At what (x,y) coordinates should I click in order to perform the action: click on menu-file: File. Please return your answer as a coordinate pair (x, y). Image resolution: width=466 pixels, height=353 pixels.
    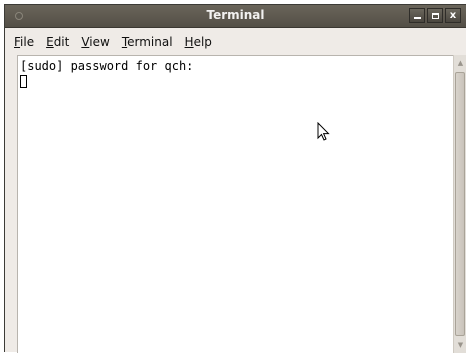
    Looking at the image, I should click on (22, 42).